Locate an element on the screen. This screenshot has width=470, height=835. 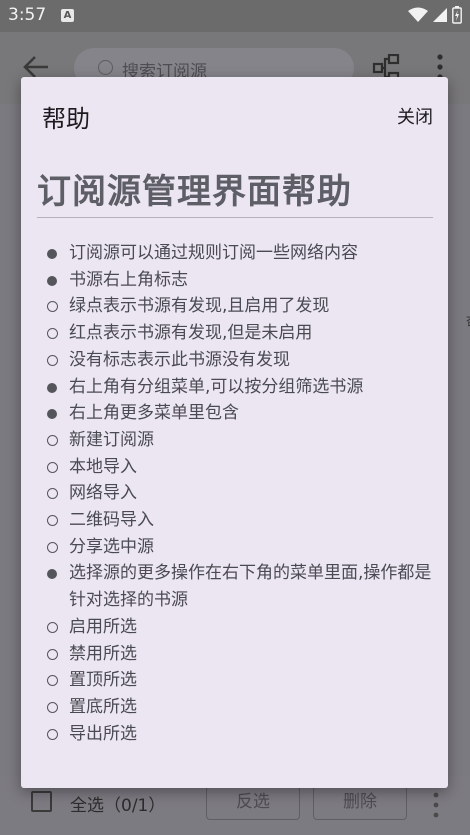
help-subitem: 二维码导入 is located at coordinates (235, 520).